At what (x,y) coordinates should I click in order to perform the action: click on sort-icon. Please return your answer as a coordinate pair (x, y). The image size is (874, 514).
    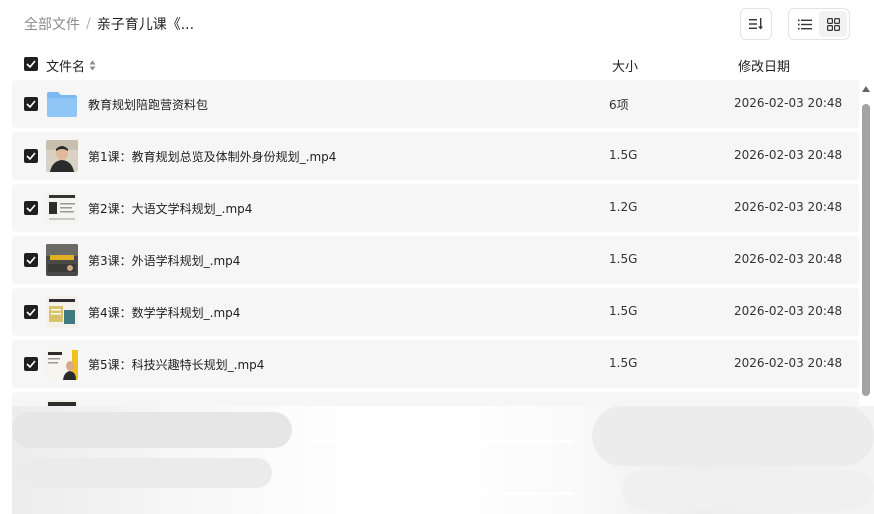
    Looking at the image, I should click on (756, 24).